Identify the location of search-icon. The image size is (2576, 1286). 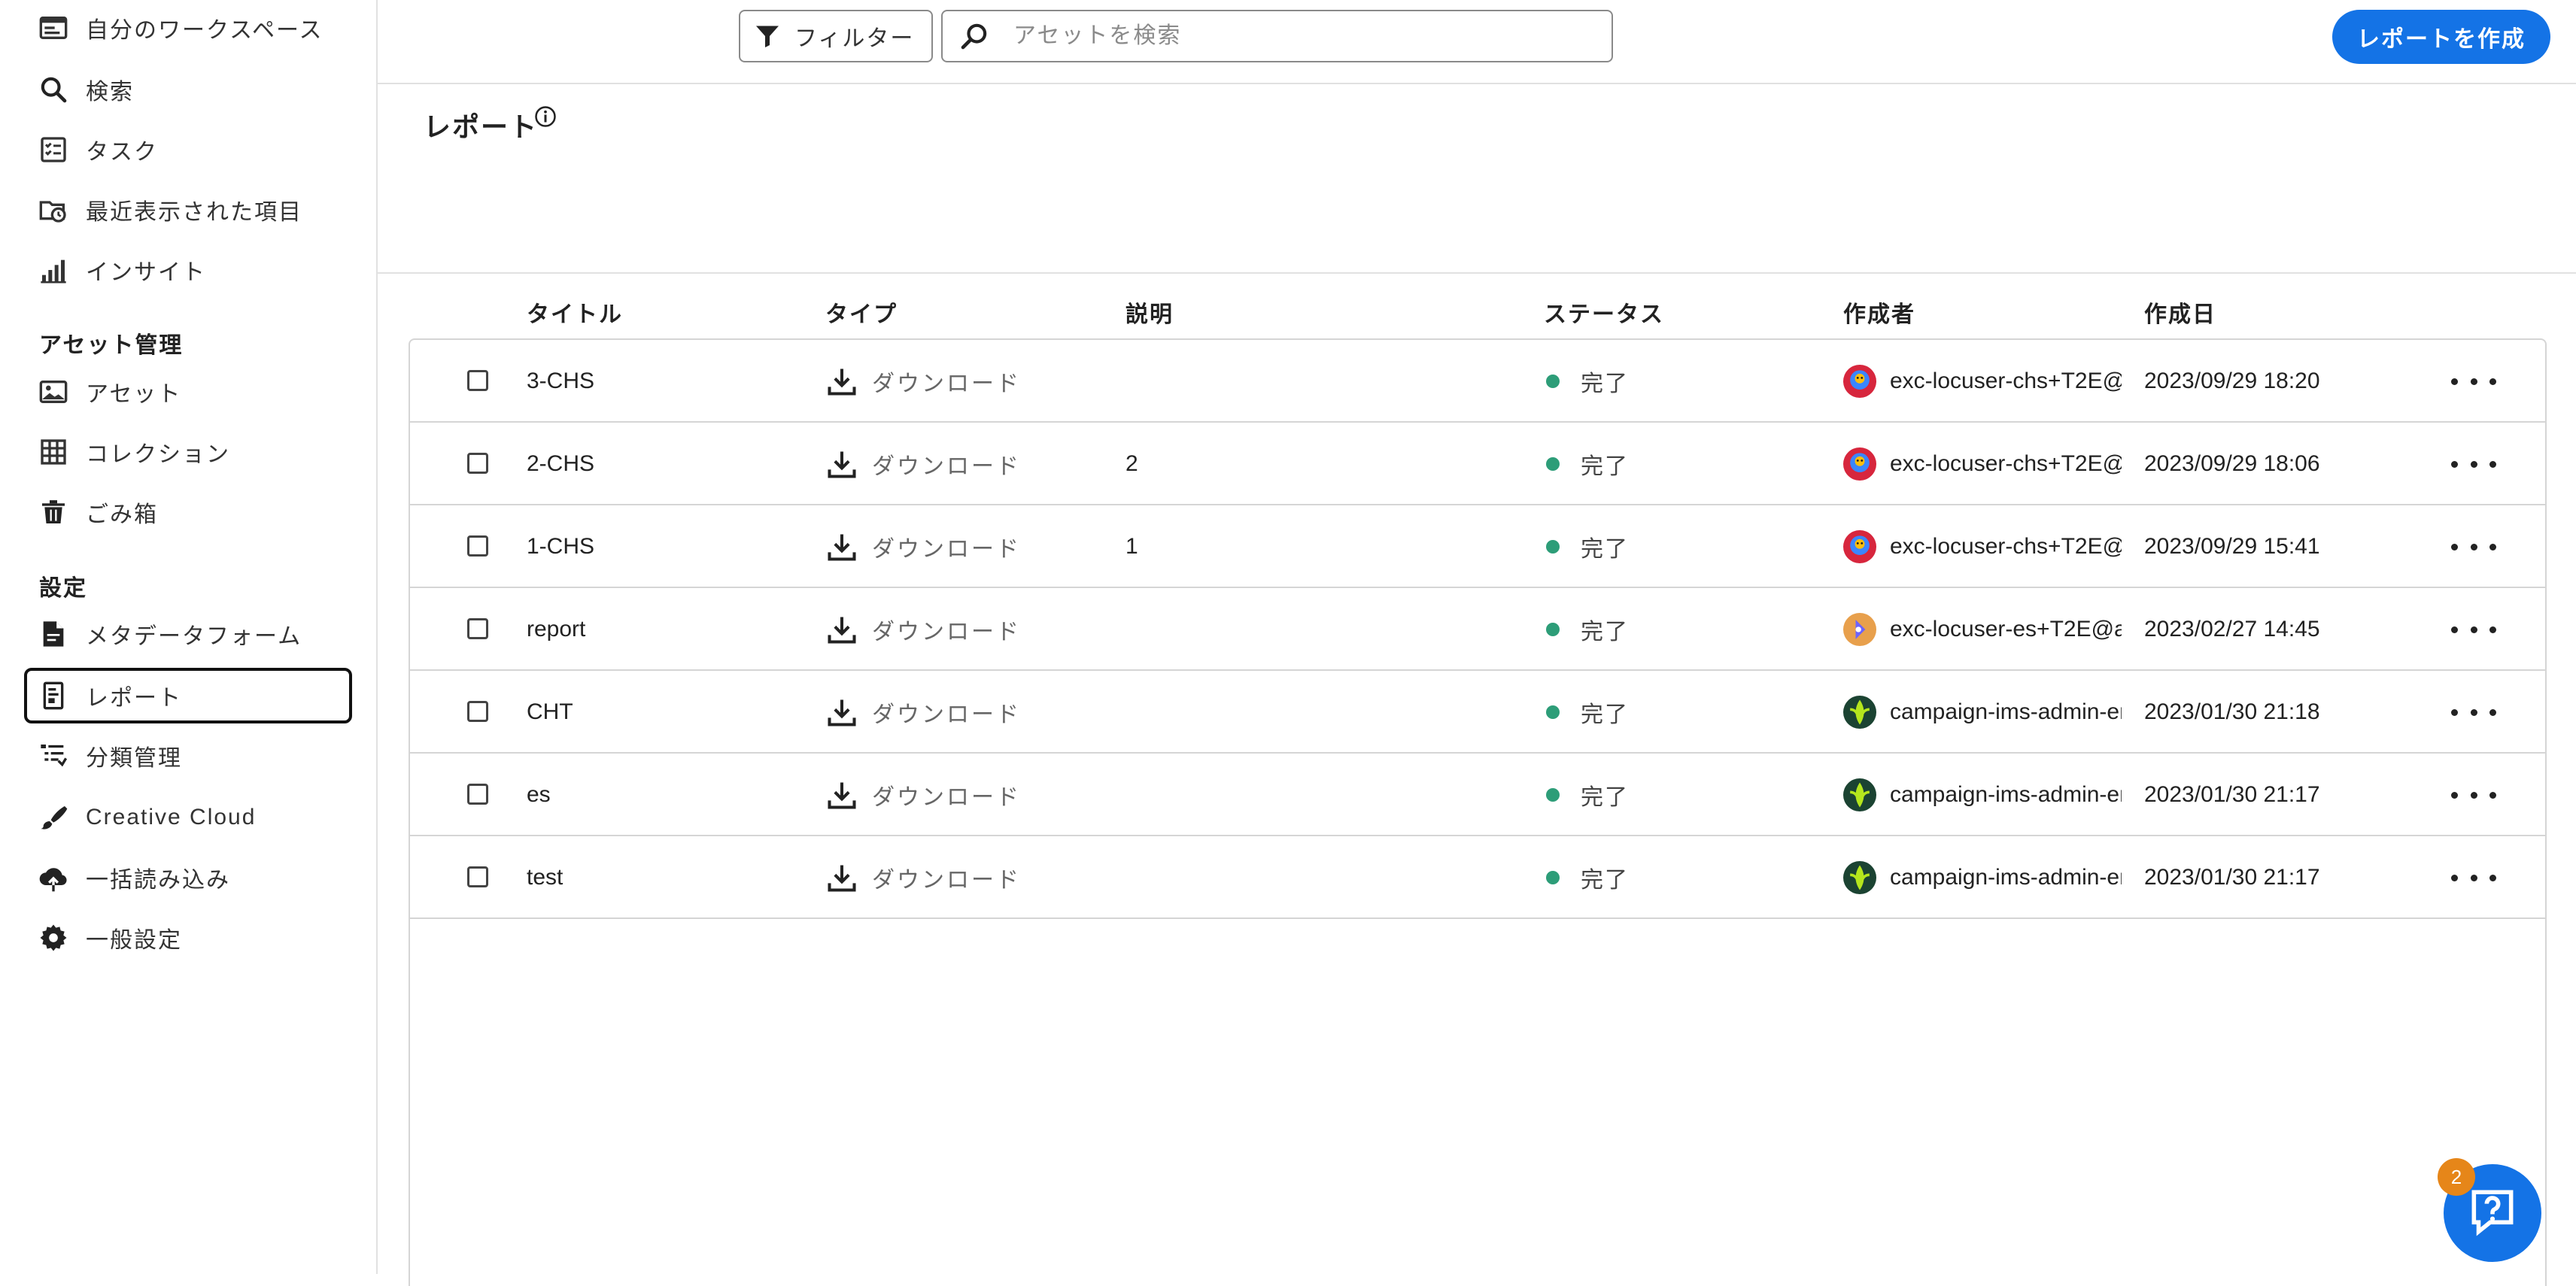
(974, 36).